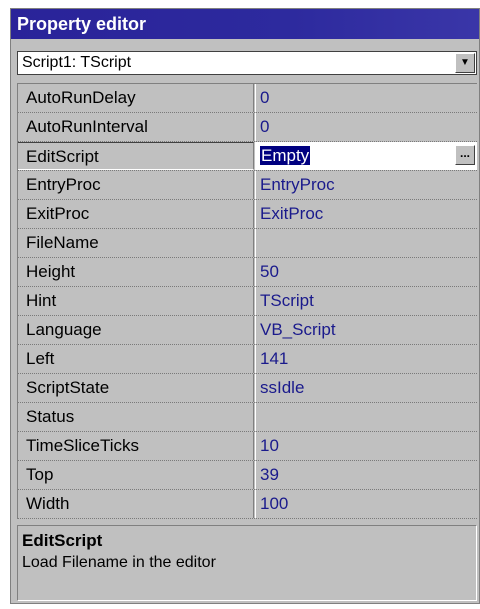 The image size is (480, 609). Describe the element at coordinates (136, 504) in the screenshot. I see `property-name: Width` at that location.